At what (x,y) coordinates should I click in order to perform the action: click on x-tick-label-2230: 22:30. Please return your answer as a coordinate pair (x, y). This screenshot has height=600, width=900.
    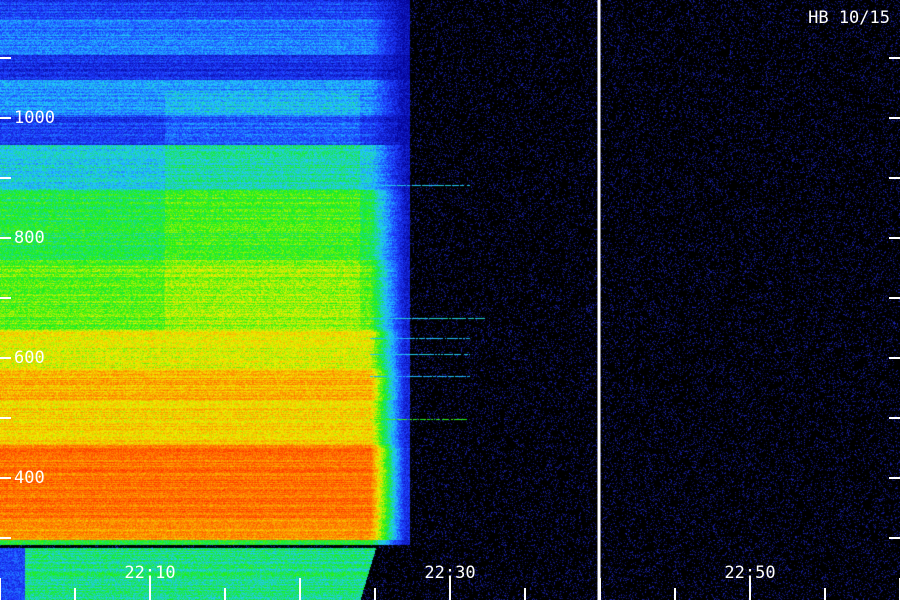
    Looking at the image, I should click on (449, 573).